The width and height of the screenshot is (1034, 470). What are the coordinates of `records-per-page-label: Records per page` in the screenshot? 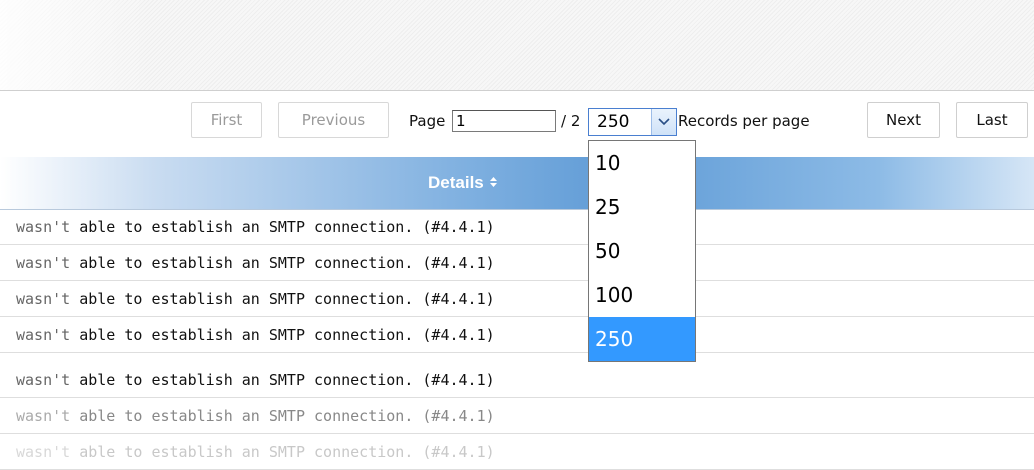 It's located at (744, 121).